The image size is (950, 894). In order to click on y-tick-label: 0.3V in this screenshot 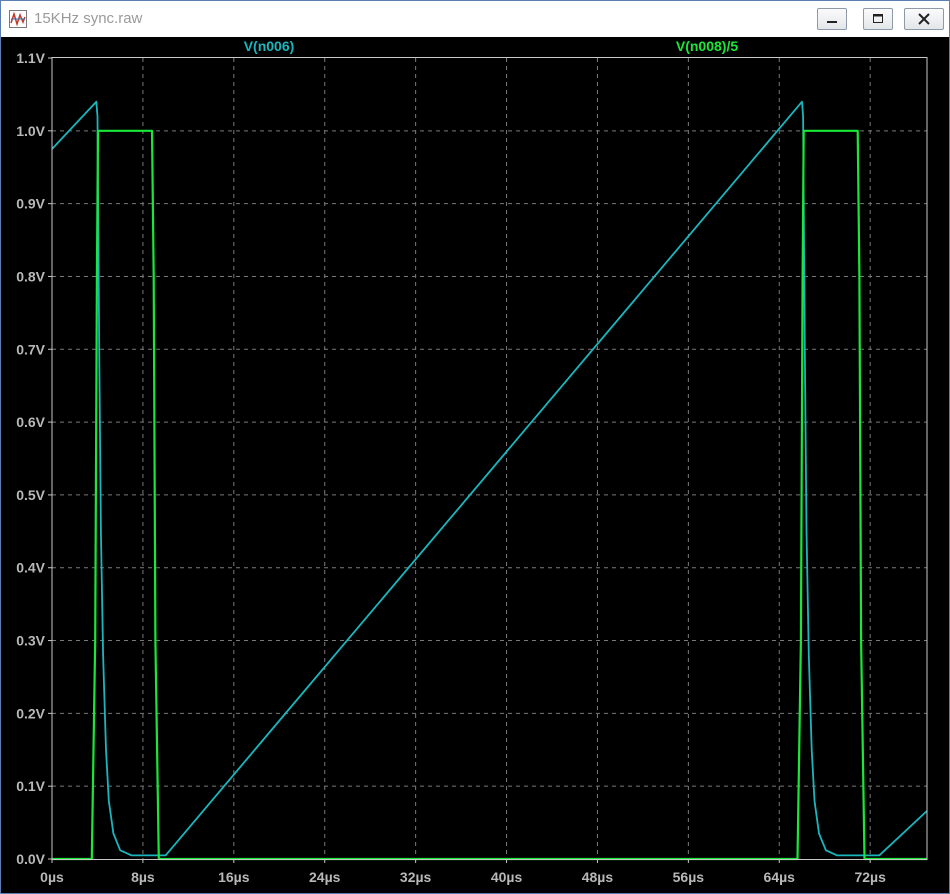, I will do `click(30, 641)`.